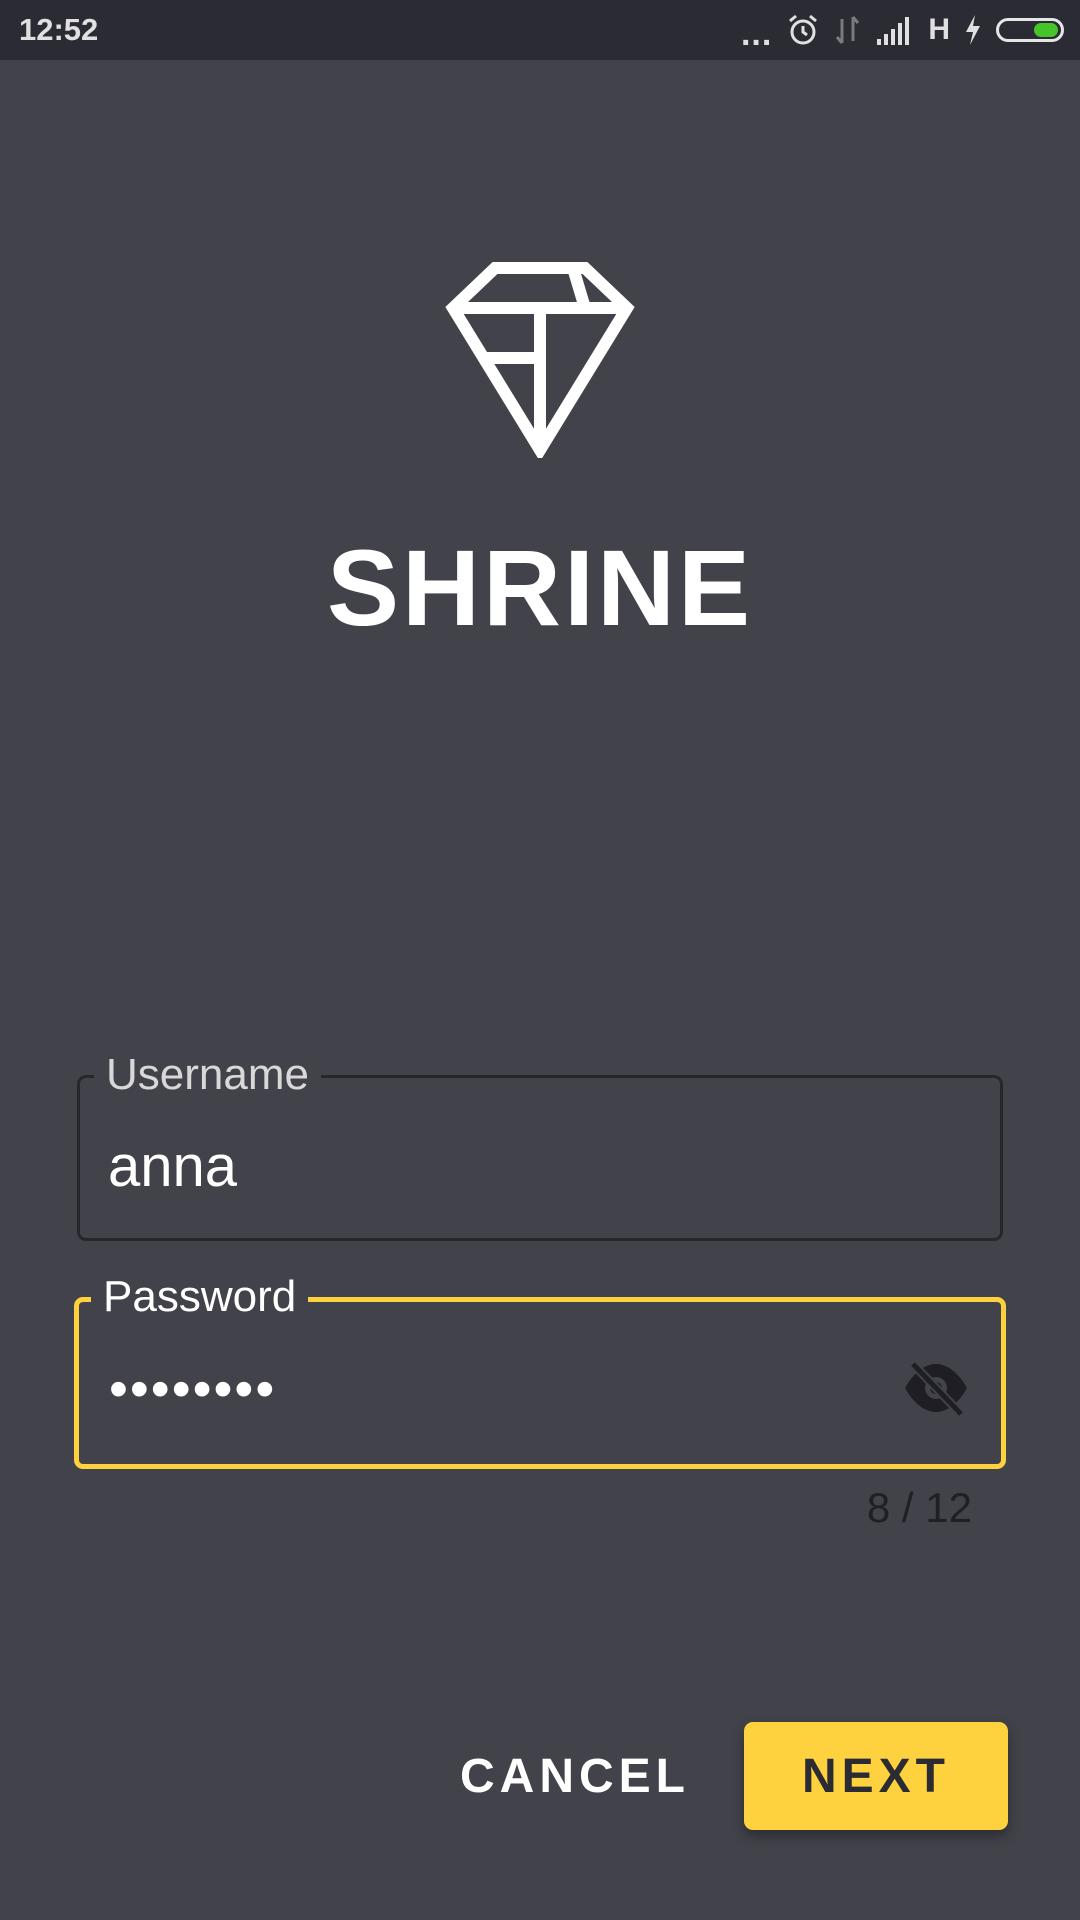 This screenshot has width=1080, height=1920. Describe the element at coordinates (200, 1297) in the screenshot. I see `password-label: Password` at that location.